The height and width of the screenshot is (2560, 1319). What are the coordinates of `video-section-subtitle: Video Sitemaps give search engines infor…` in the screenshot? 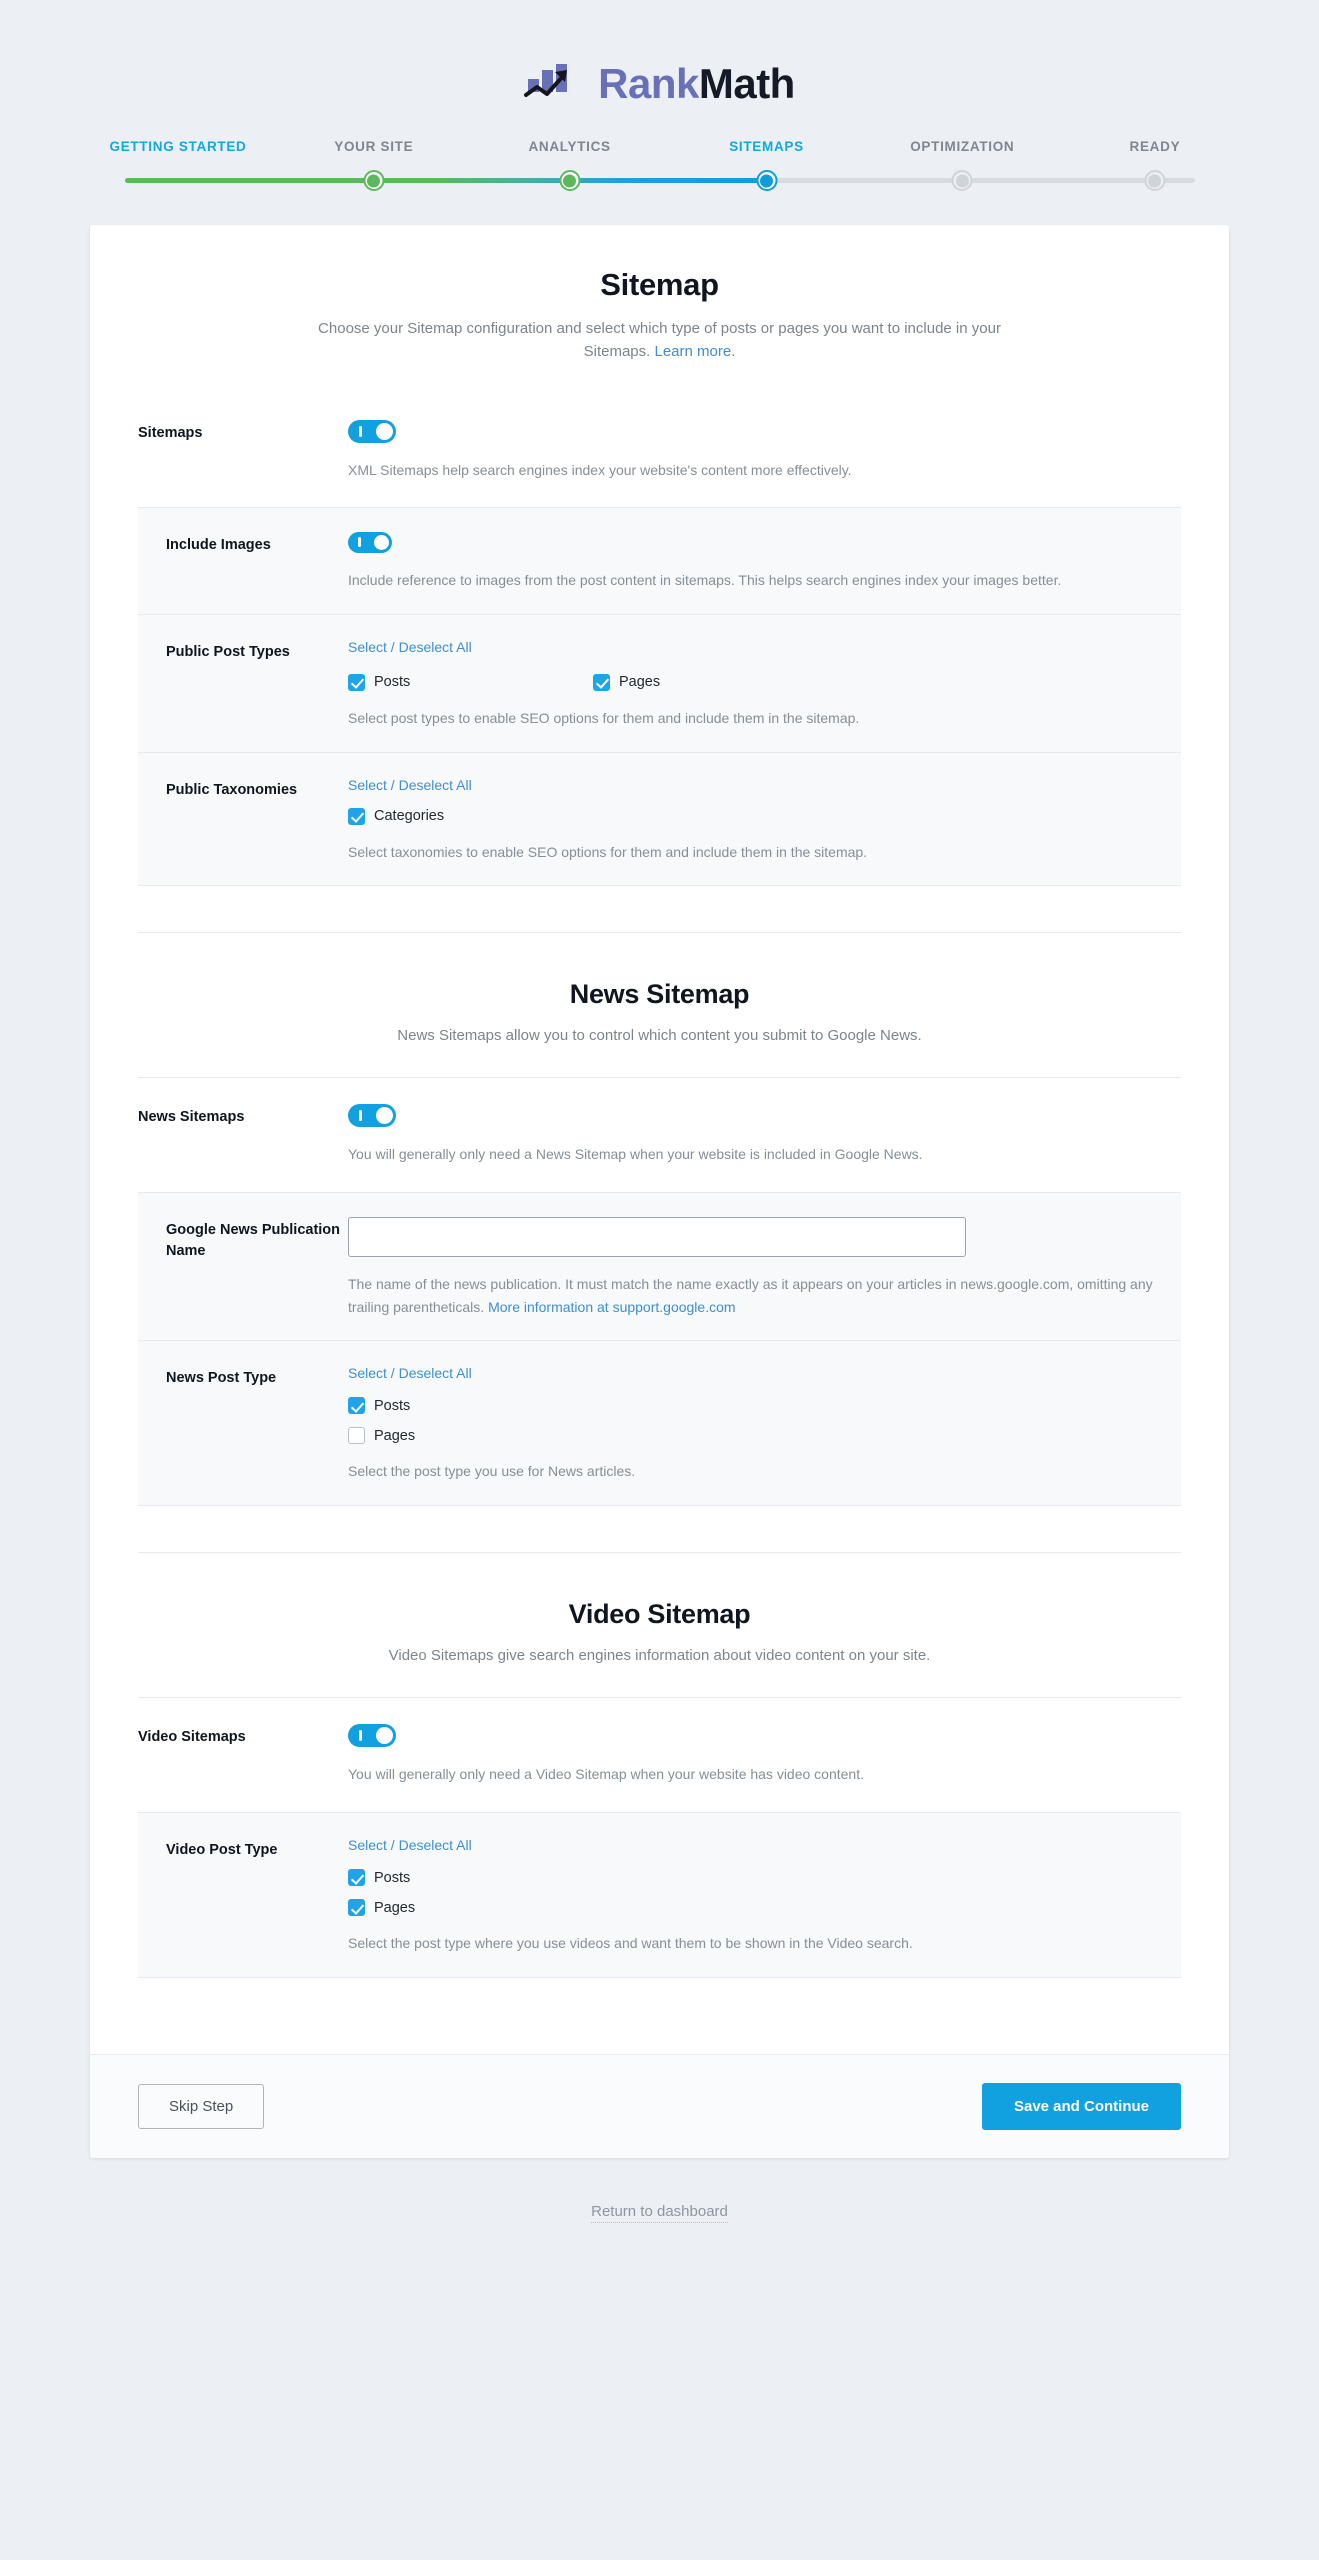 It's located at (659, 1656).